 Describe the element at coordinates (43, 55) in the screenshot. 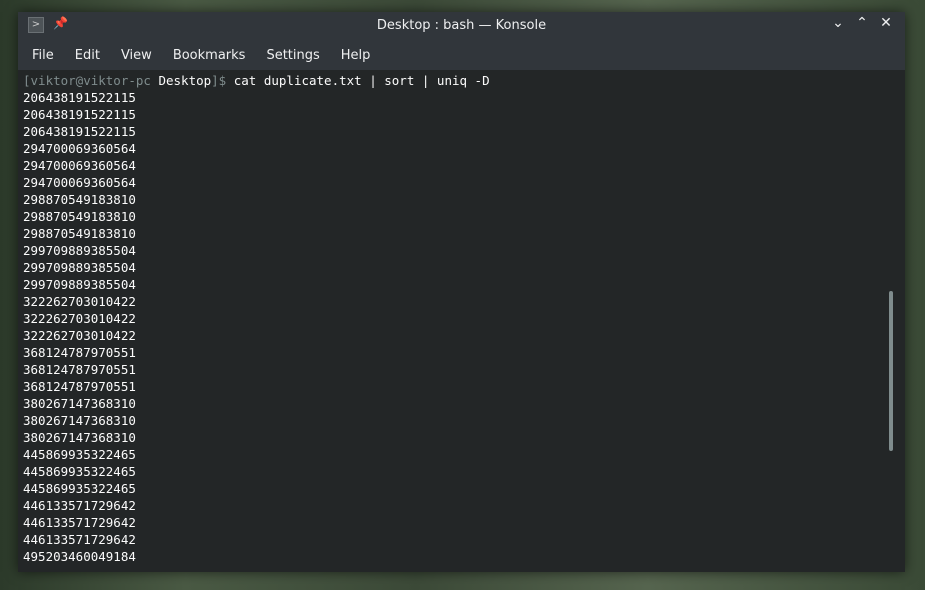

I see `menu-file: File` at that location.